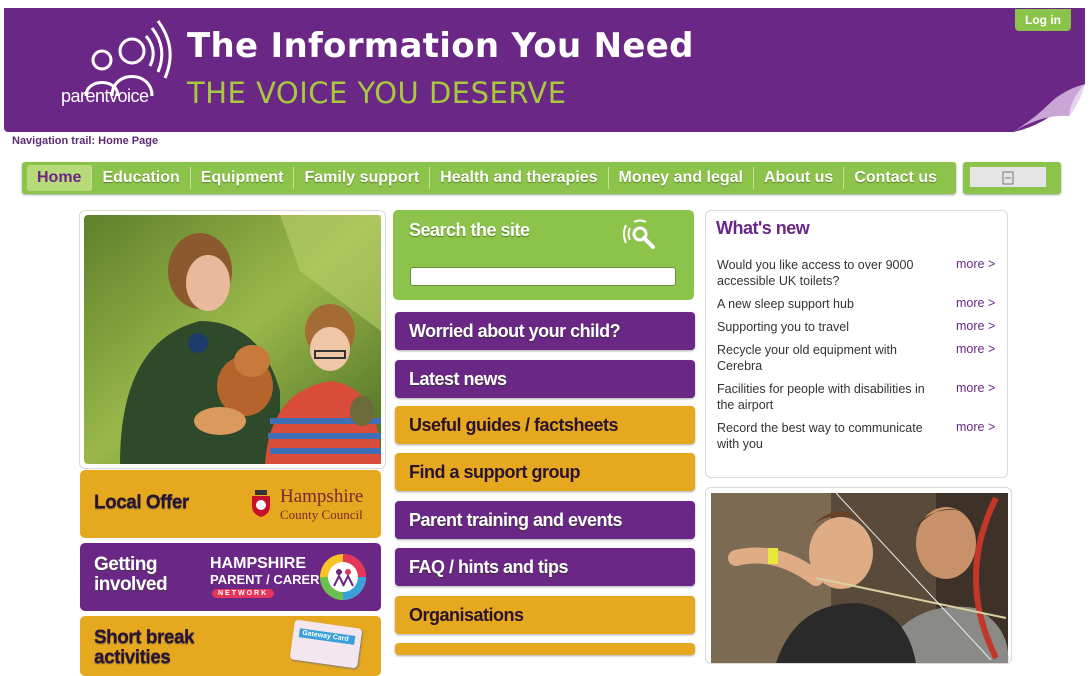  Describe the element at coordinates (265, 579) in the screenshot. I see `network-logo-line2: PARENT / CARER` at that location.